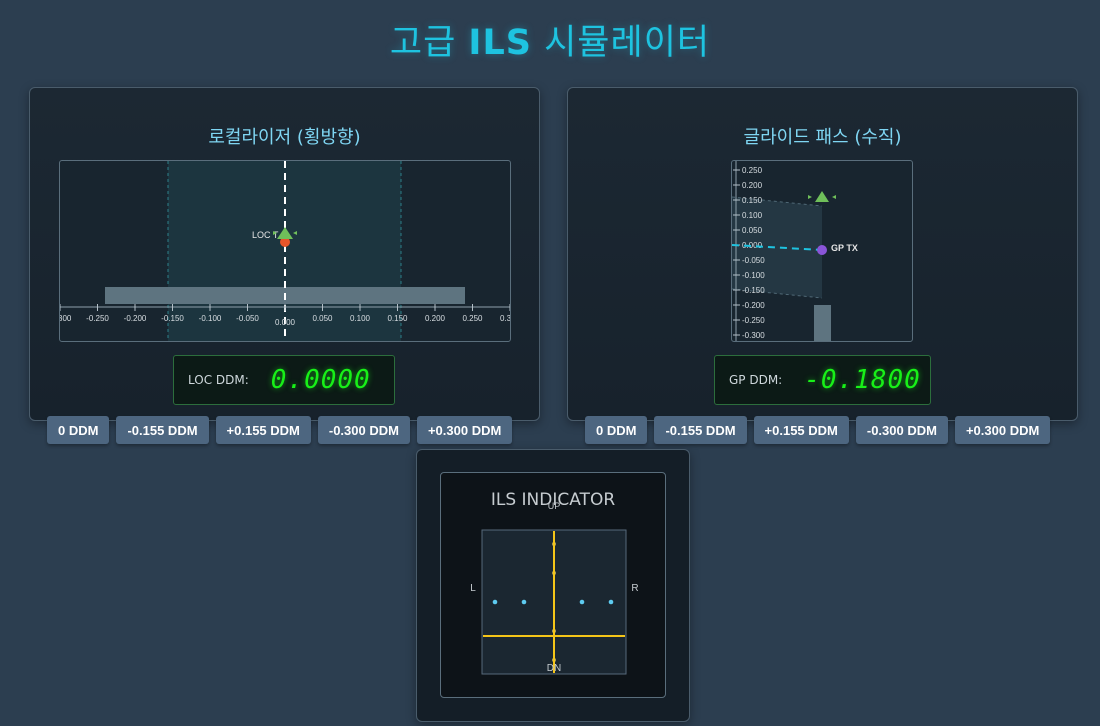 Image resolution: width=1100 pixels, height=726 pixels. What do you see at coordinates (752, 170) in the screenshot?
I see `gp-tick-label: 0.250` at bounding box center [752, 170].